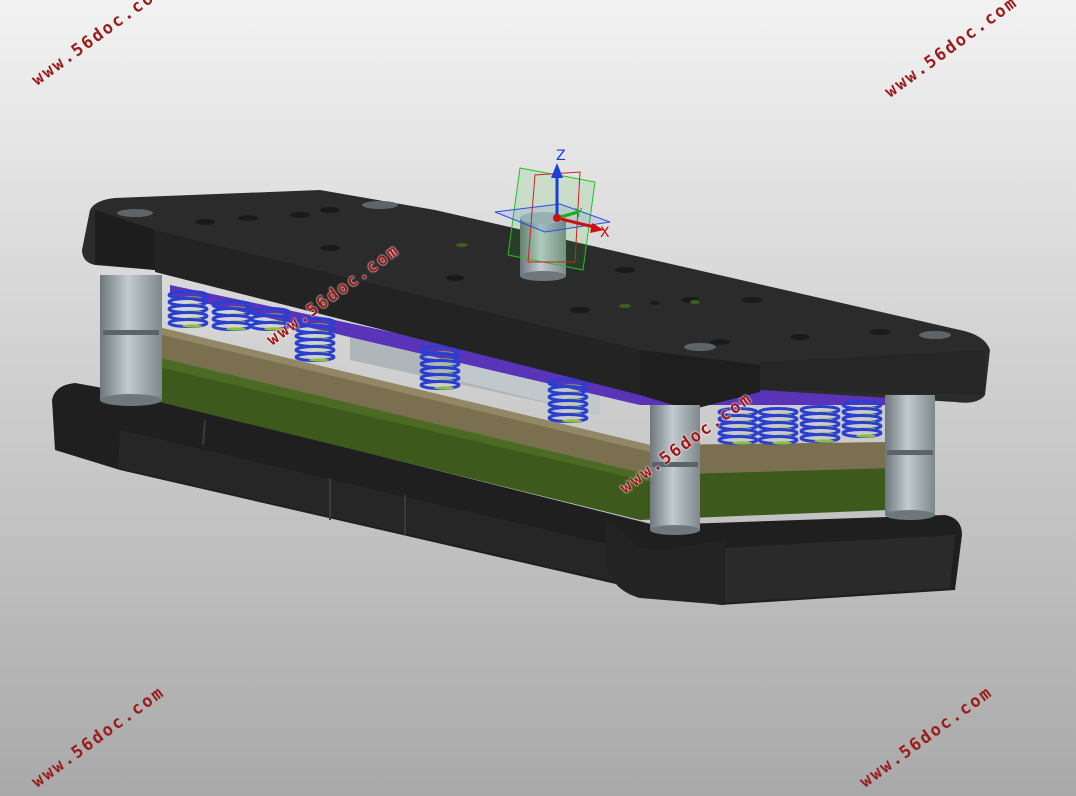  What do you see at coordinates (578, 213) in the screenshot?
I see `axis-y-label: Y` at bounding box center [578, 213].